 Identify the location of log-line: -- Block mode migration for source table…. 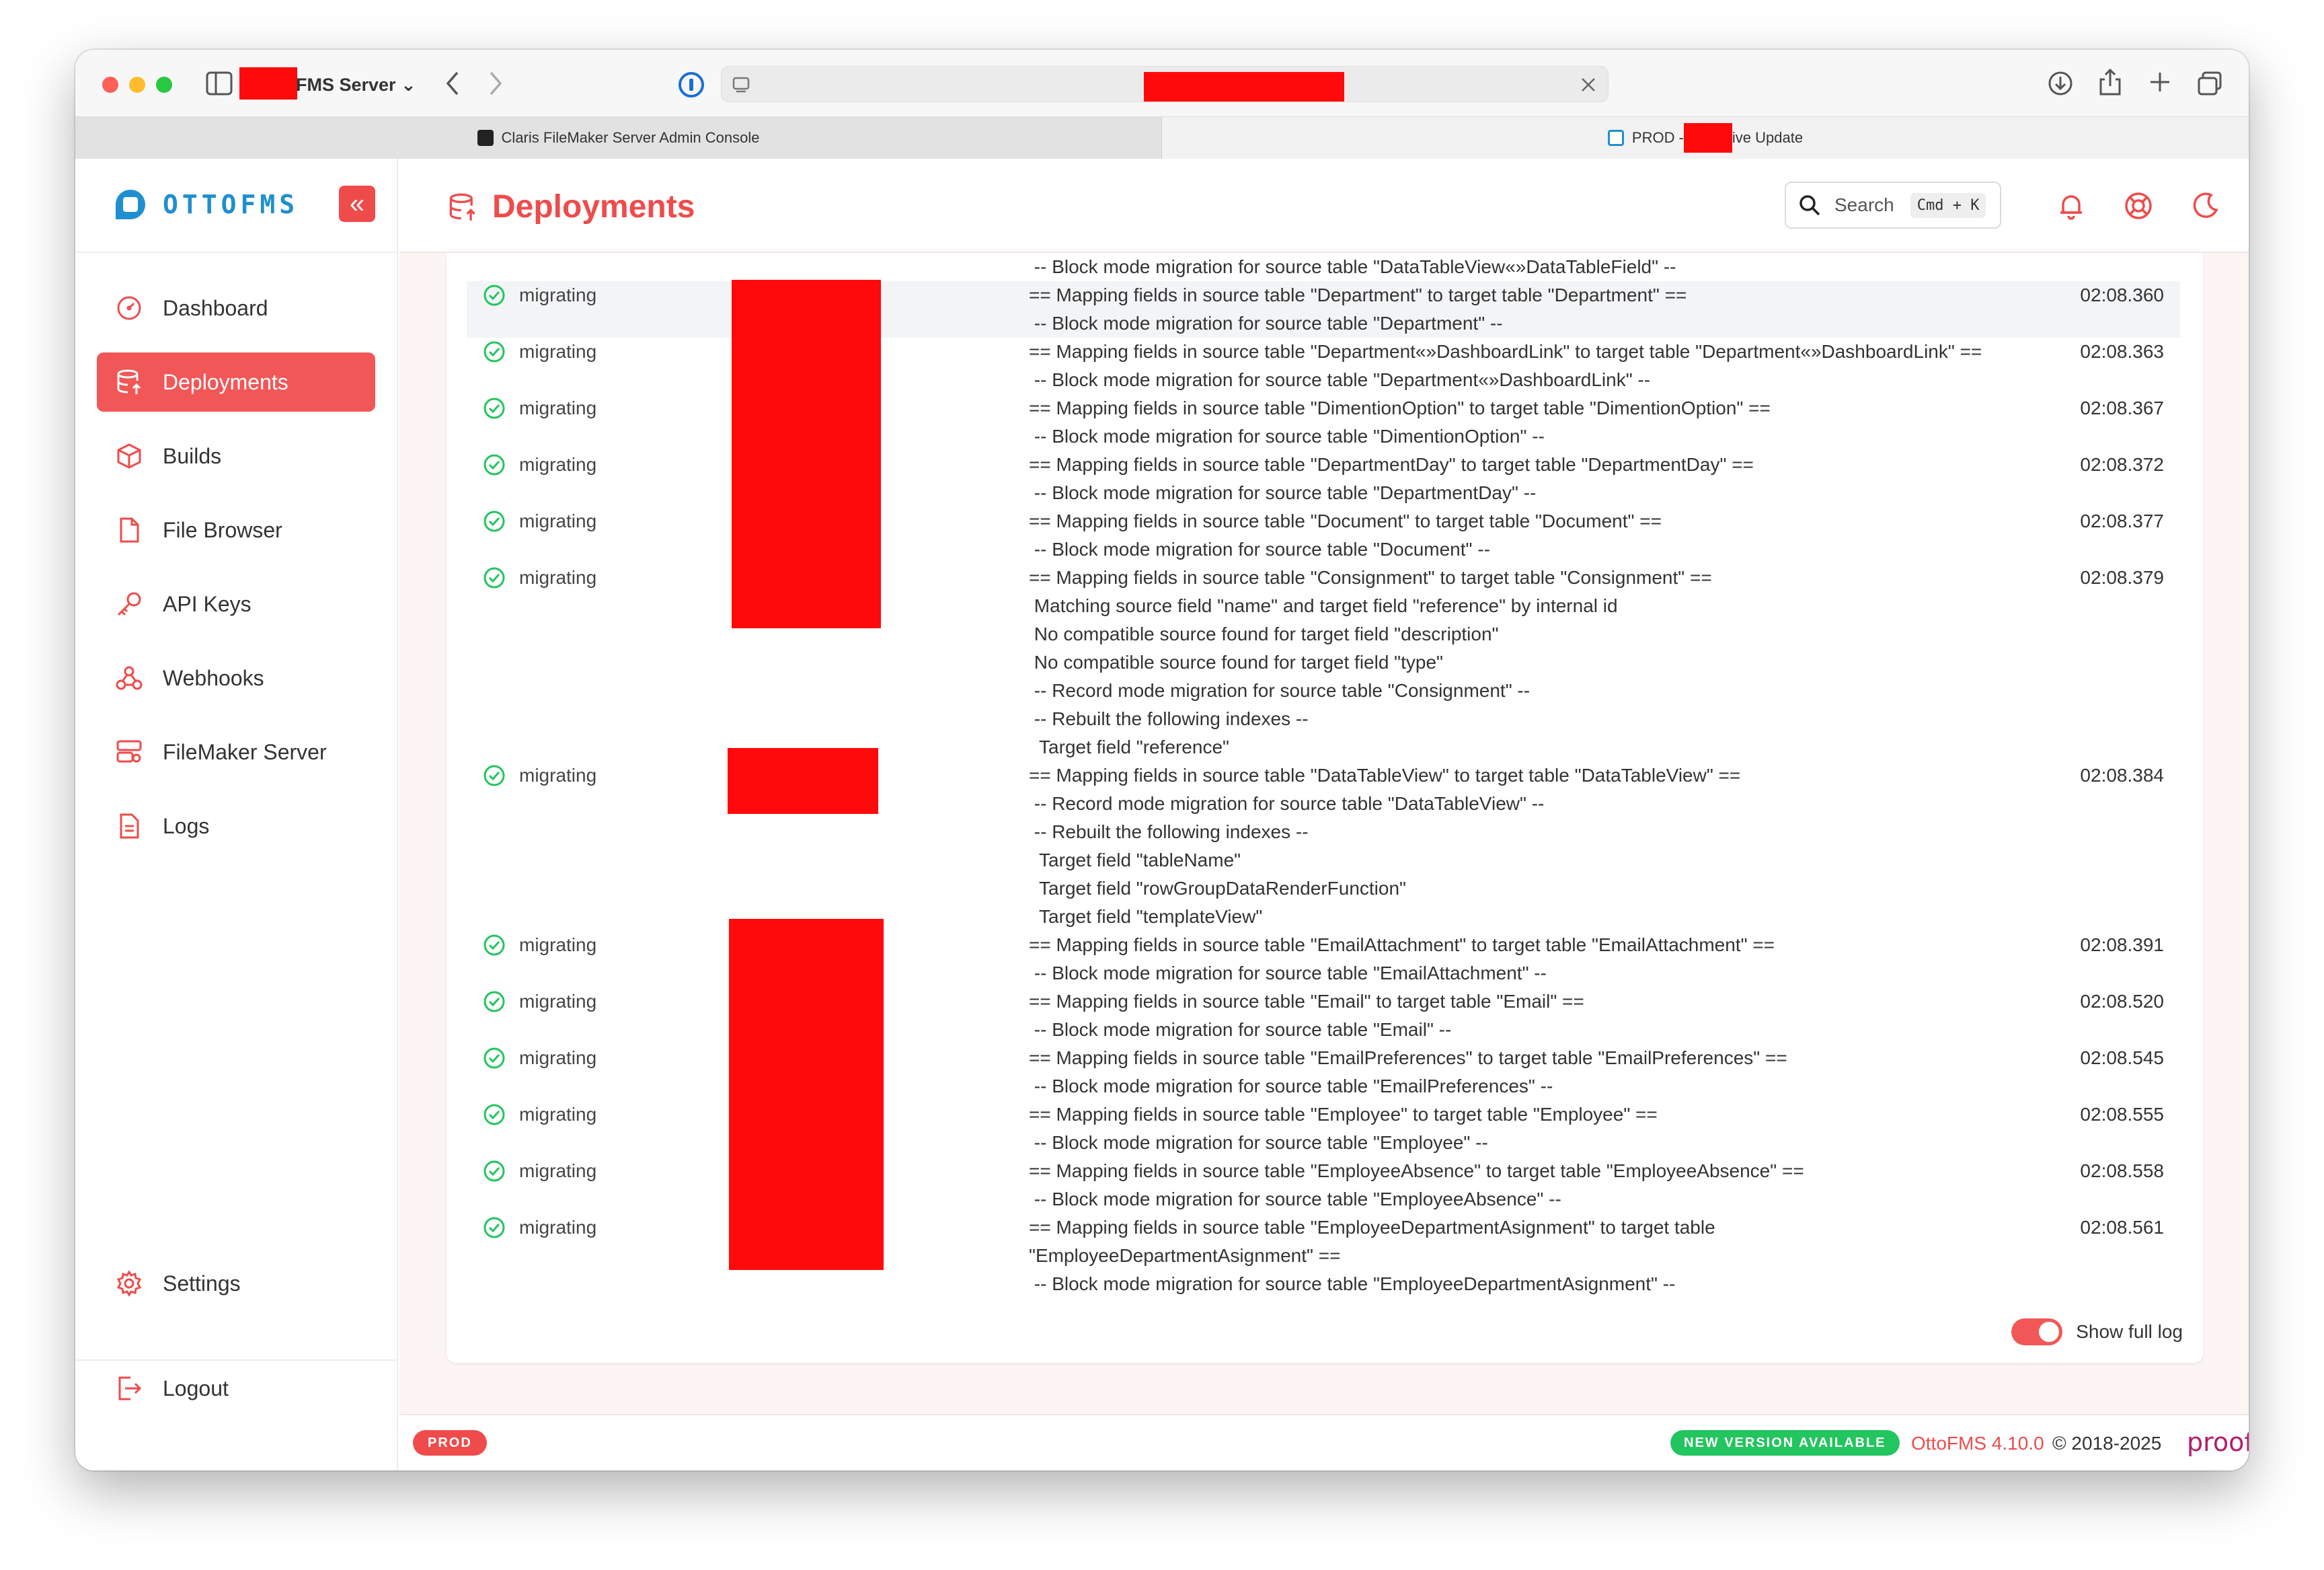
(1352, 266).